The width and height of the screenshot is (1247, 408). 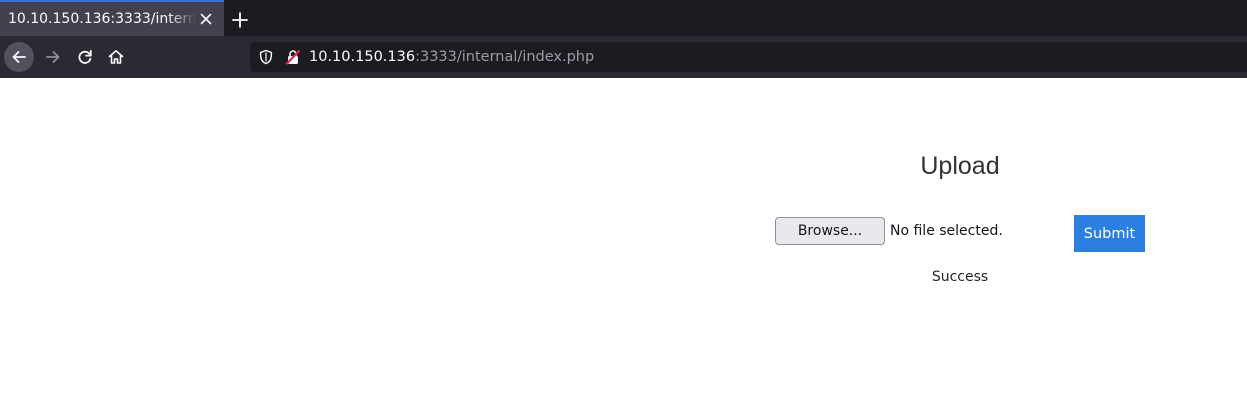 I want to click on close-icon, so click(x=206, y=19).